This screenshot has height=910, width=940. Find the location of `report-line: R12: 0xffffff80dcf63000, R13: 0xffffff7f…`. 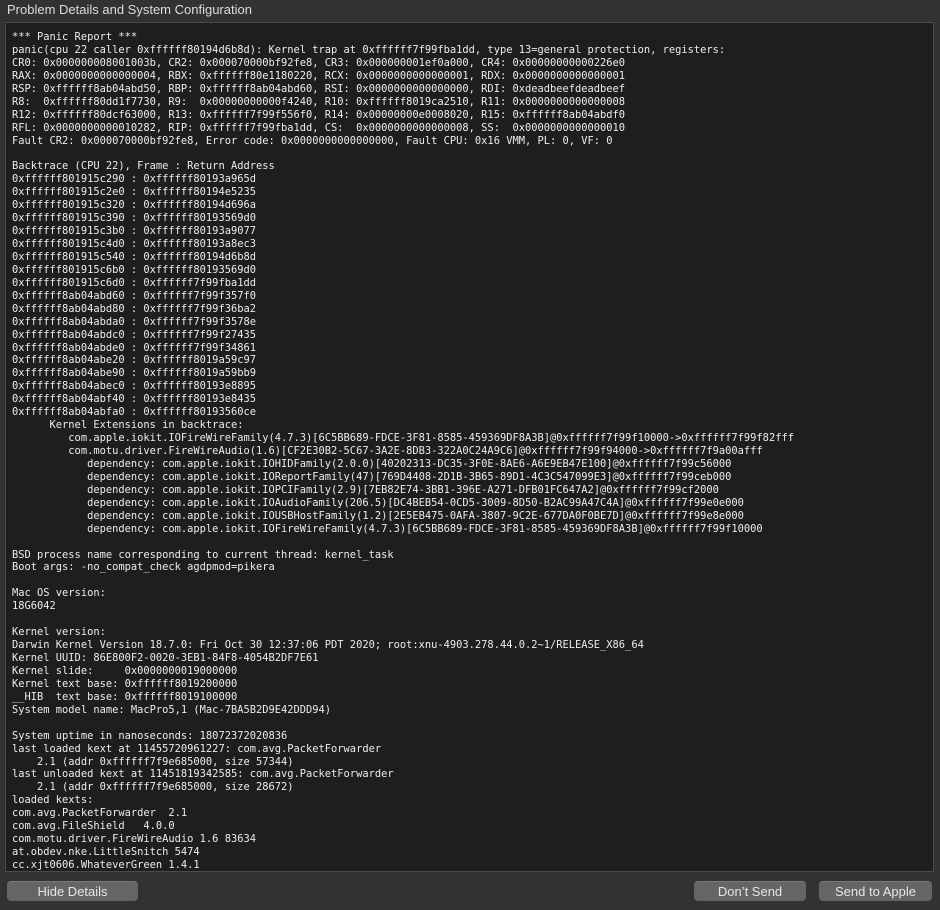

report-line: R12: 0xffffff80dcf63000, R13: 0xffffff7f… is located at coordinates (319, 114).